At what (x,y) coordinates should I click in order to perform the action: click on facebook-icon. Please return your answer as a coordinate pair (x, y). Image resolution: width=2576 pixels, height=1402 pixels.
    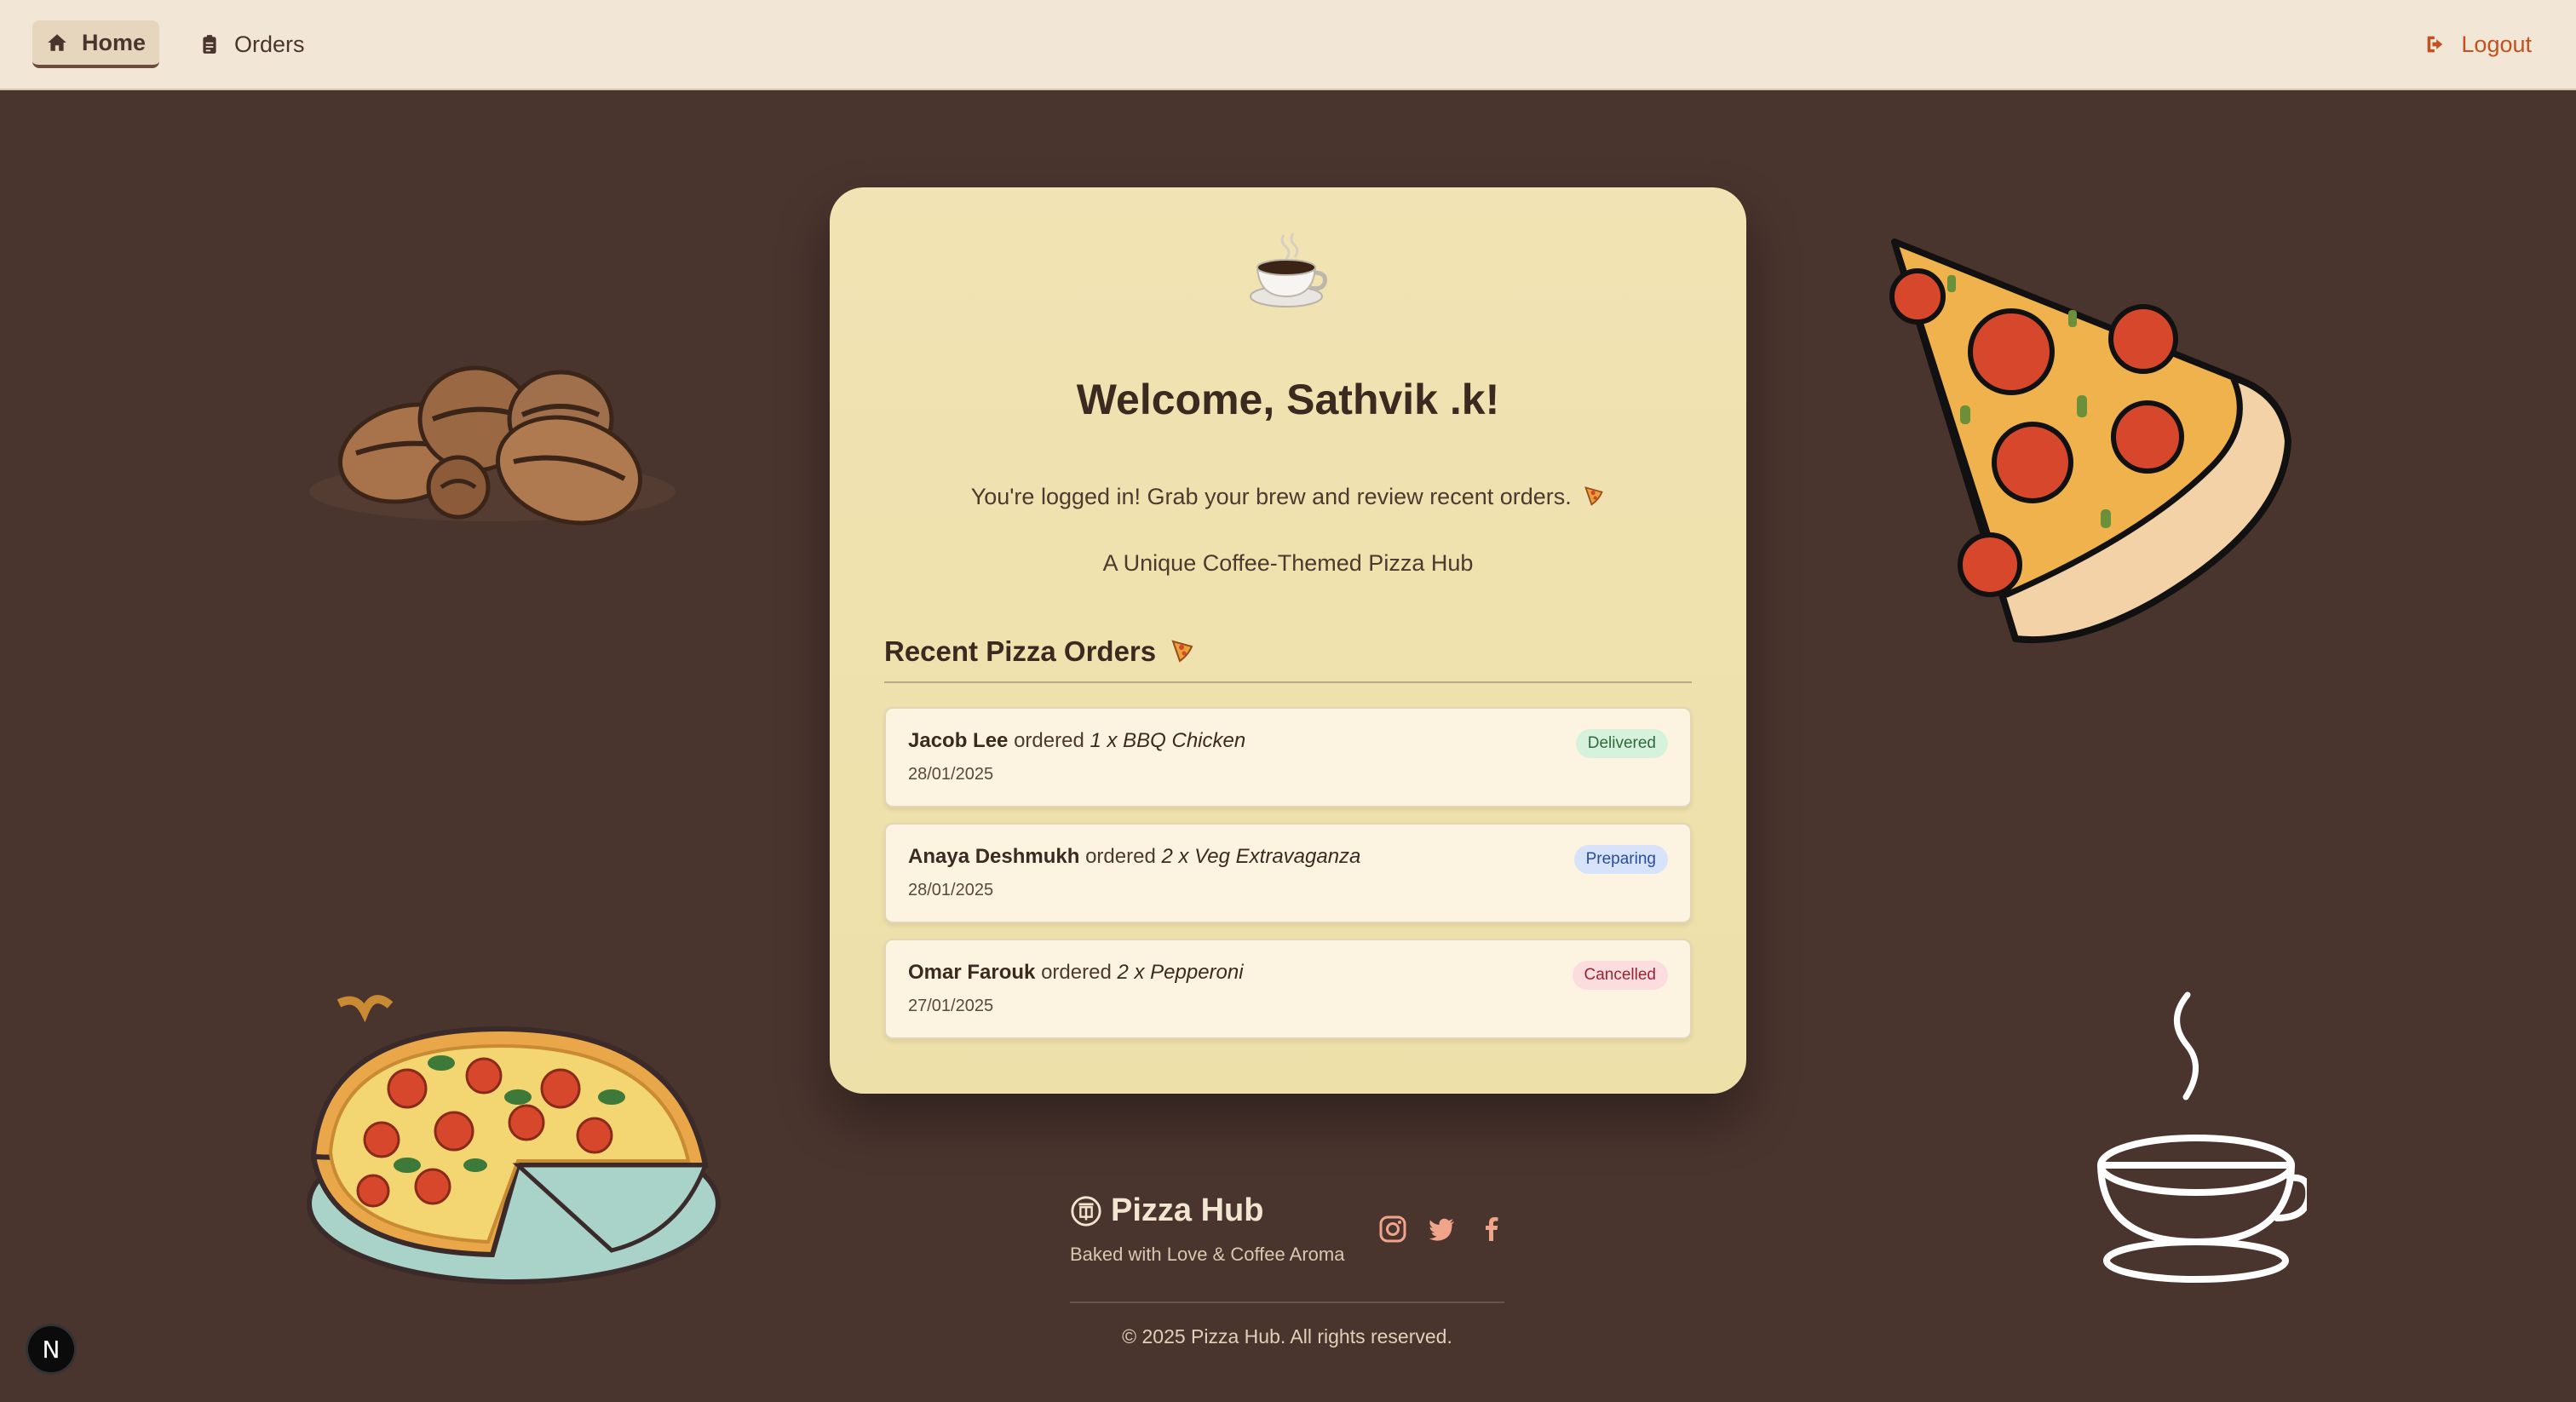
    Looking at the image, I should click on (1492, 1229).